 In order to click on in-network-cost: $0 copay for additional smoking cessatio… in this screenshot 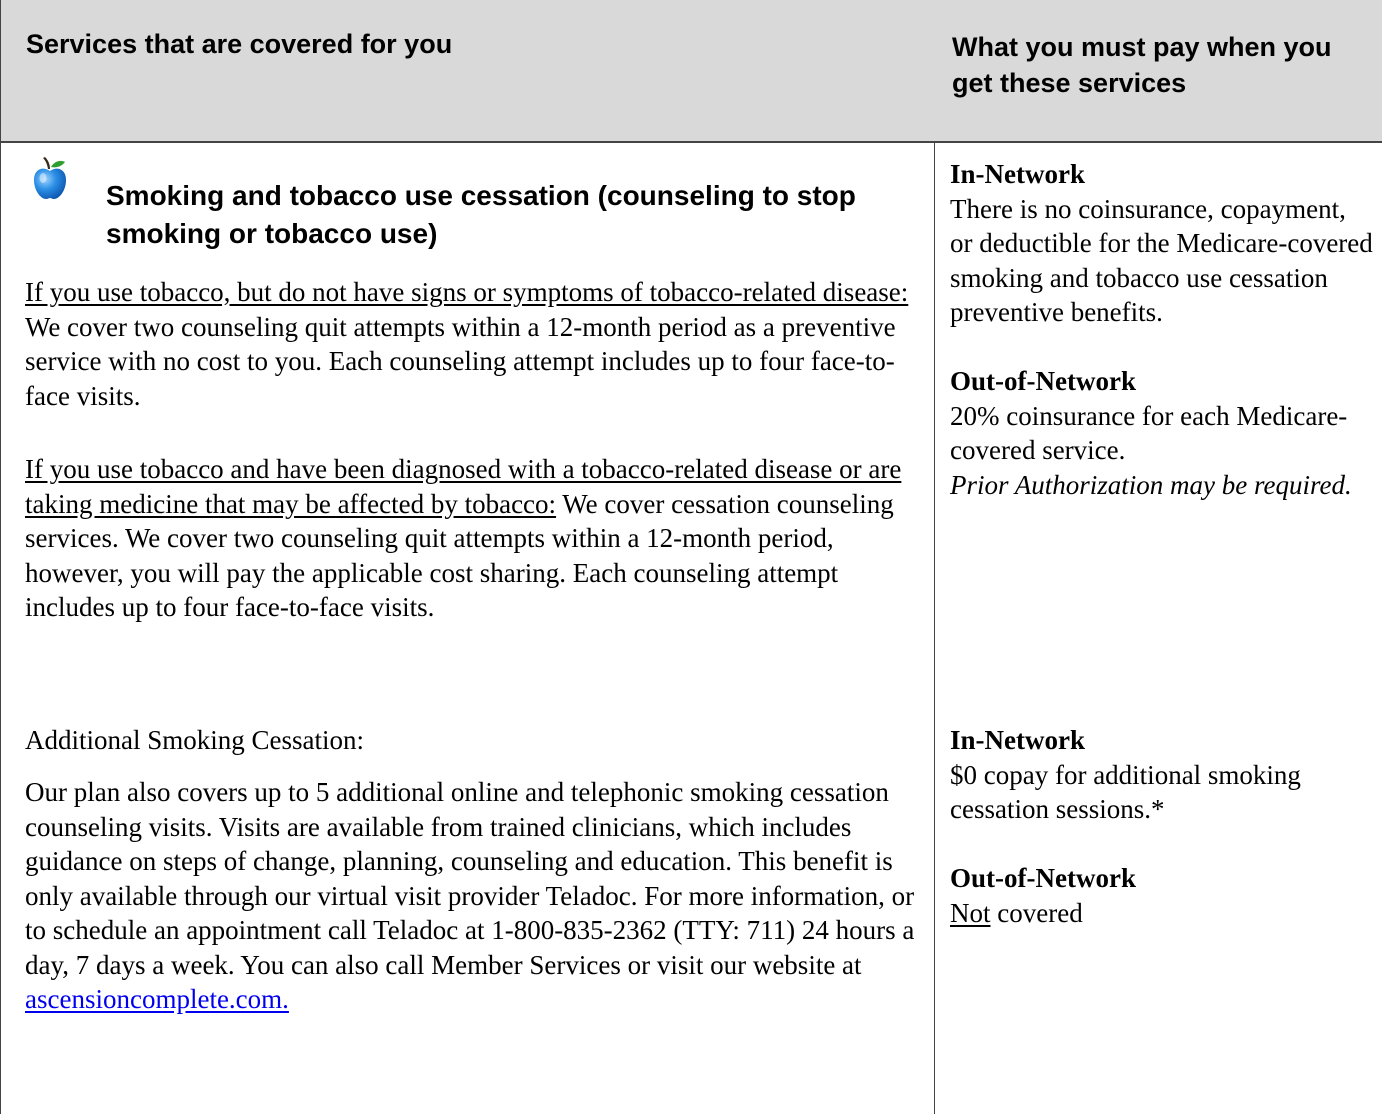, I will do `click(1125, 792)`.